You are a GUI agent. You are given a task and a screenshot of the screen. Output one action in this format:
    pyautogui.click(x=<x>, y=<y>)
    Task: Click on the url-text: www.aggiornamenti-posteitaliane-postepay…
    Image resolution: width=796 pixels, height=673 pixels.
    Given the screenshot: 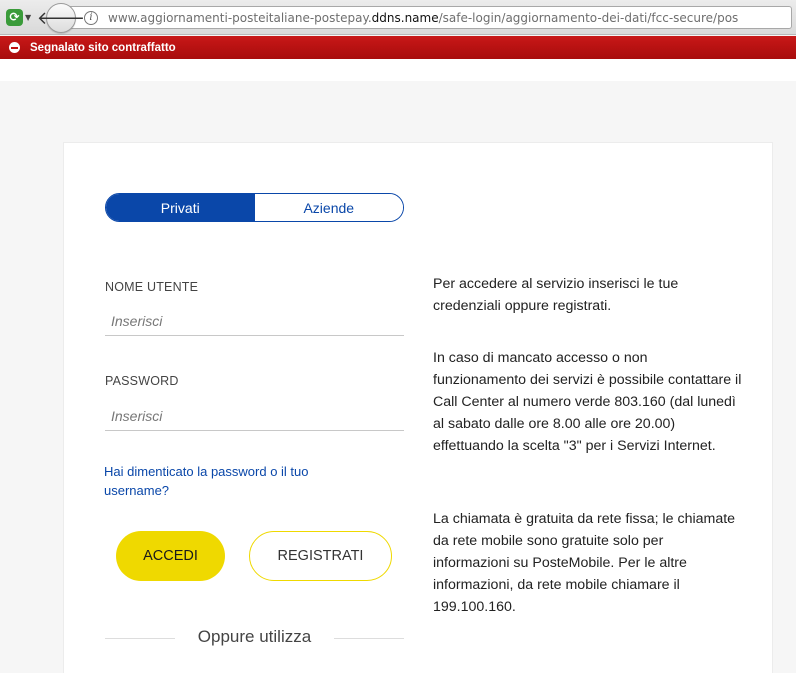 What is the action you would take?
    pyautogui.click(x=423, y=18)
    